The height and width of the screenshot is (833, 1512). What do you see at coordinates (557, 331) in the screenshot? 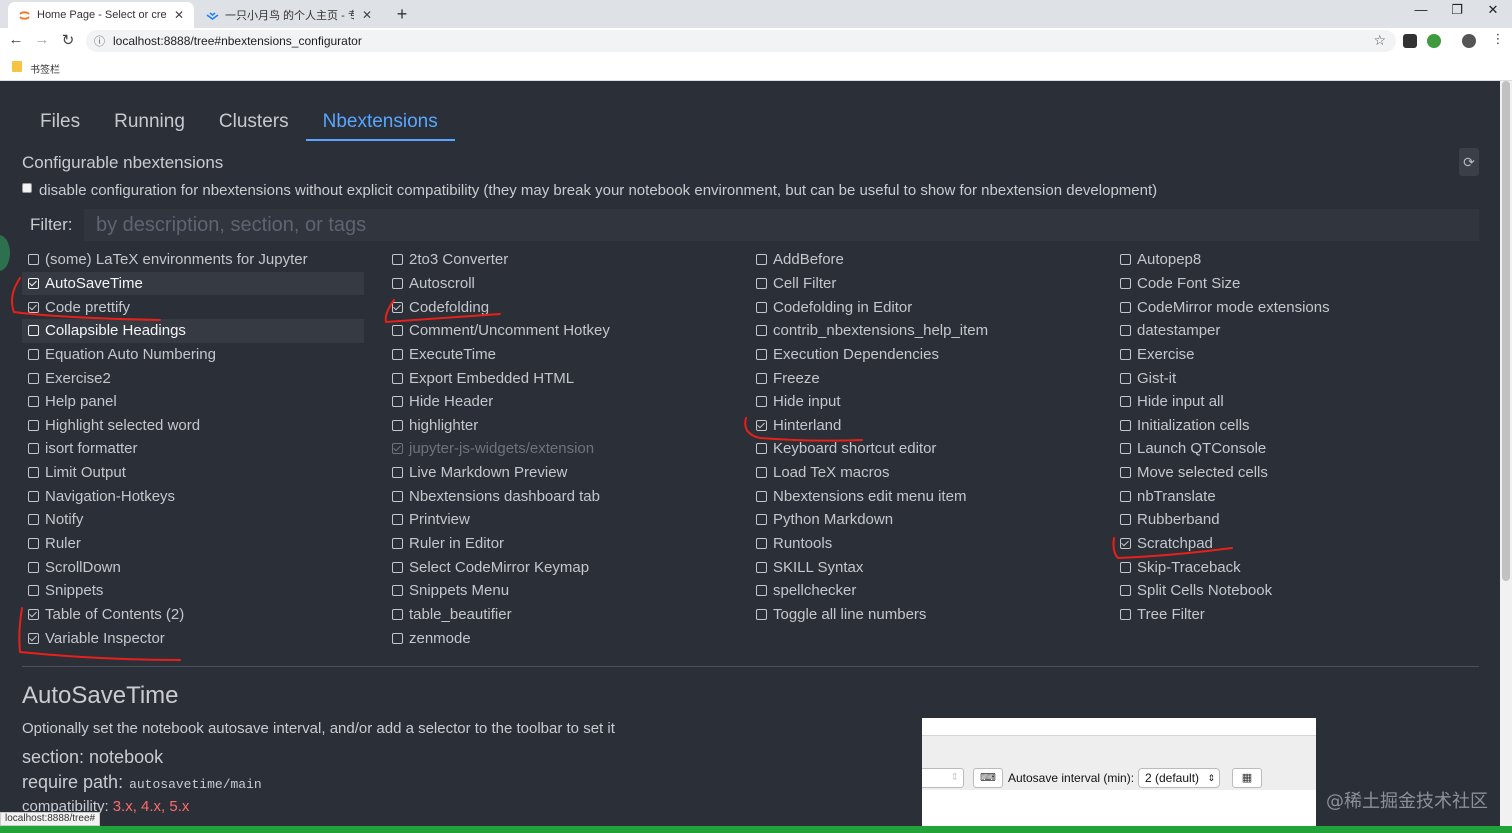
I see `extension-item: Comment/Uncomment Hotkey` at bounding box center [557, 331].